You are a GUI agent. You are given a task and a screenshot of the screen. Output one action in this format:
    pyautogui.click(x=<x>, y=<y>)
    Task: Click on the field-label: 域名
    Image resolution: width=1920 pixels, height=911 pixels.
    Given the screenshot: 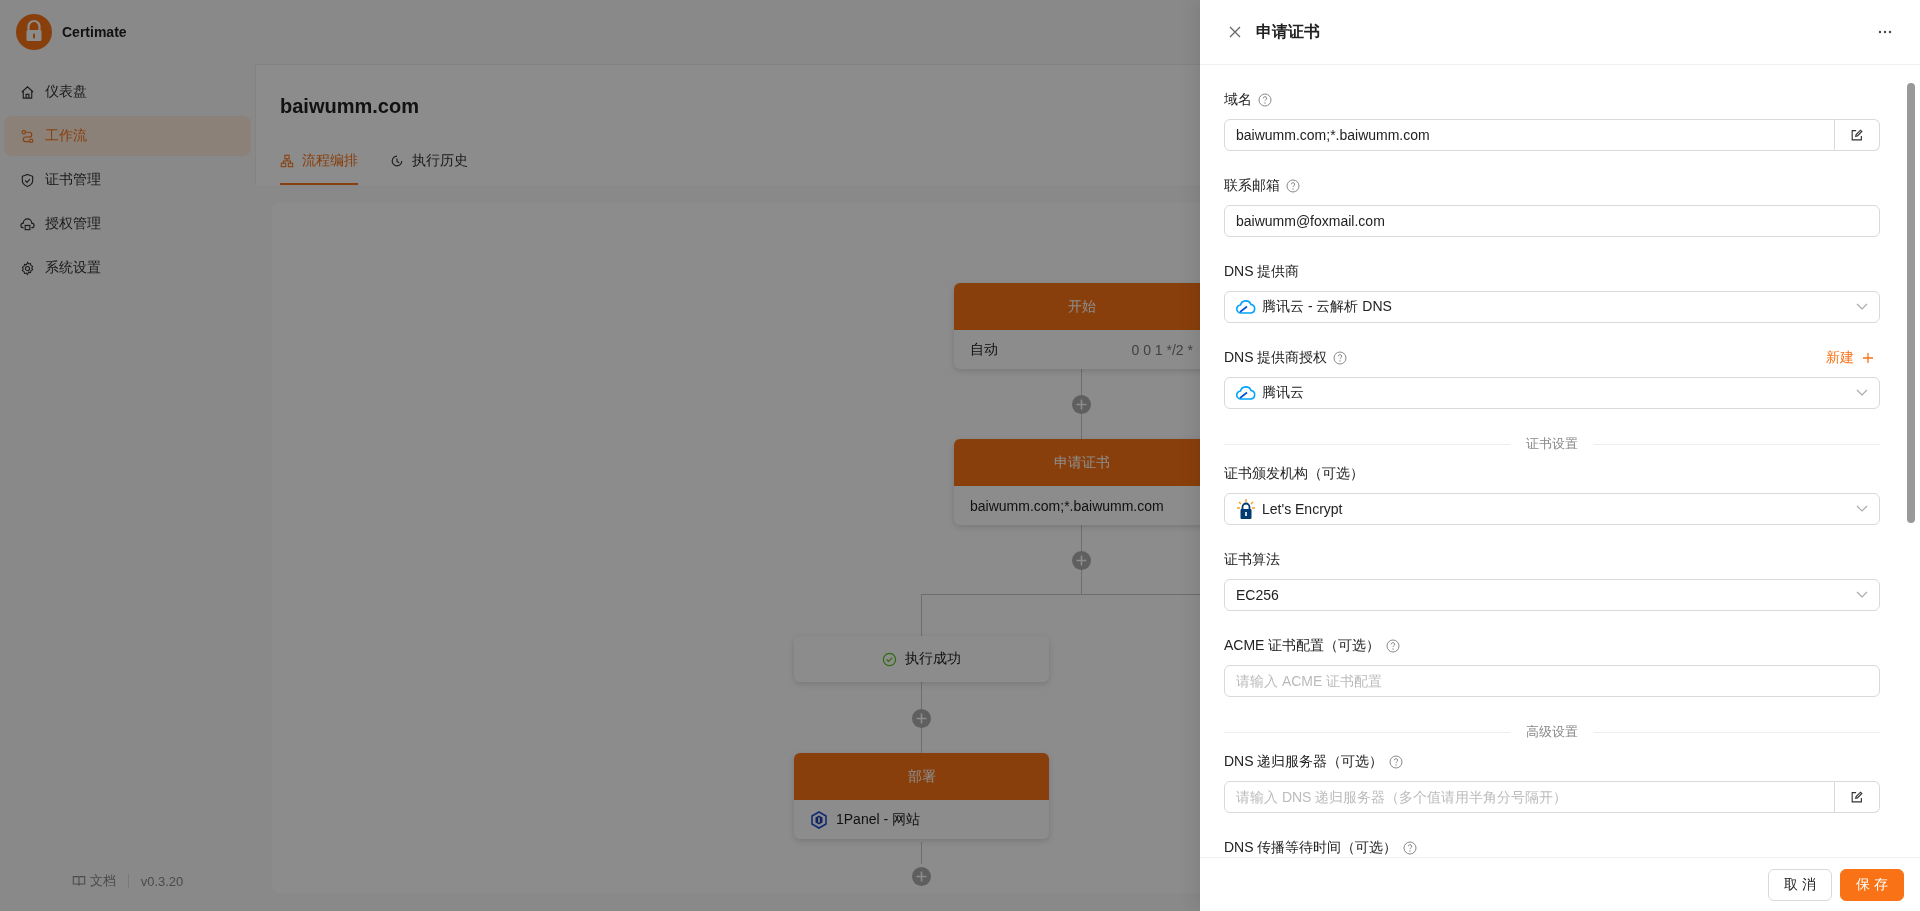 What is the action you would take?
    pyautogui.click(x=1238, y=100)
    